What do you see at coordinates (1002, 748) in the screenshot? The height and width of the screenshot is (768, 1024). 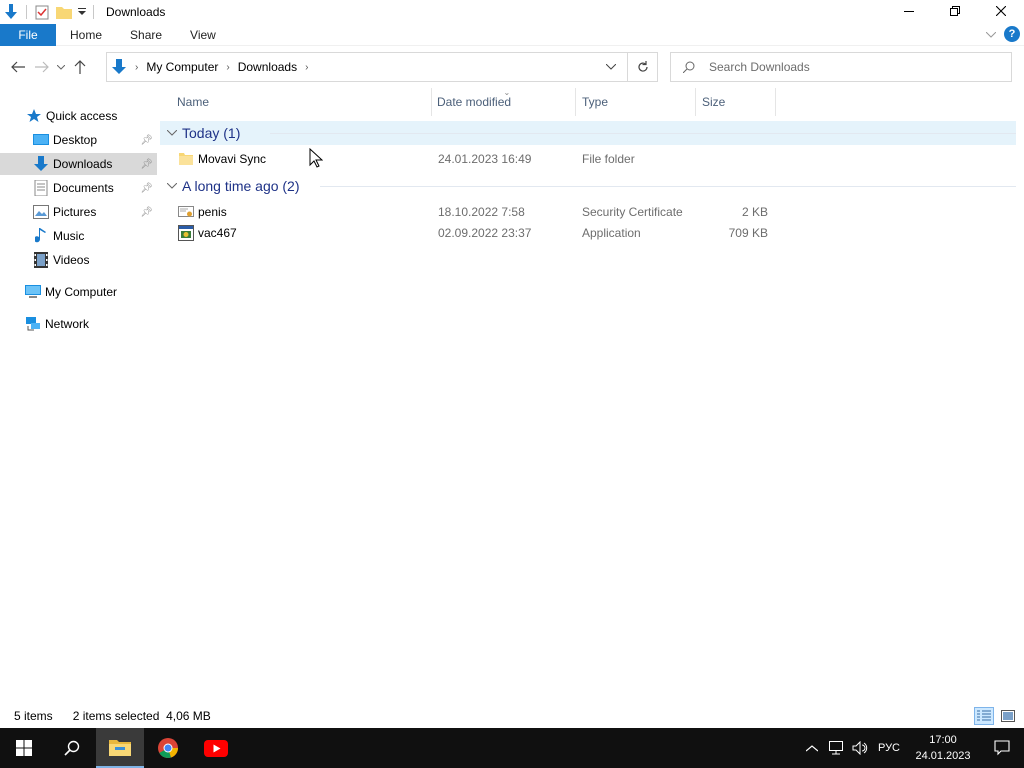 I see `action-center-button` at bounding box center [1002, 748].